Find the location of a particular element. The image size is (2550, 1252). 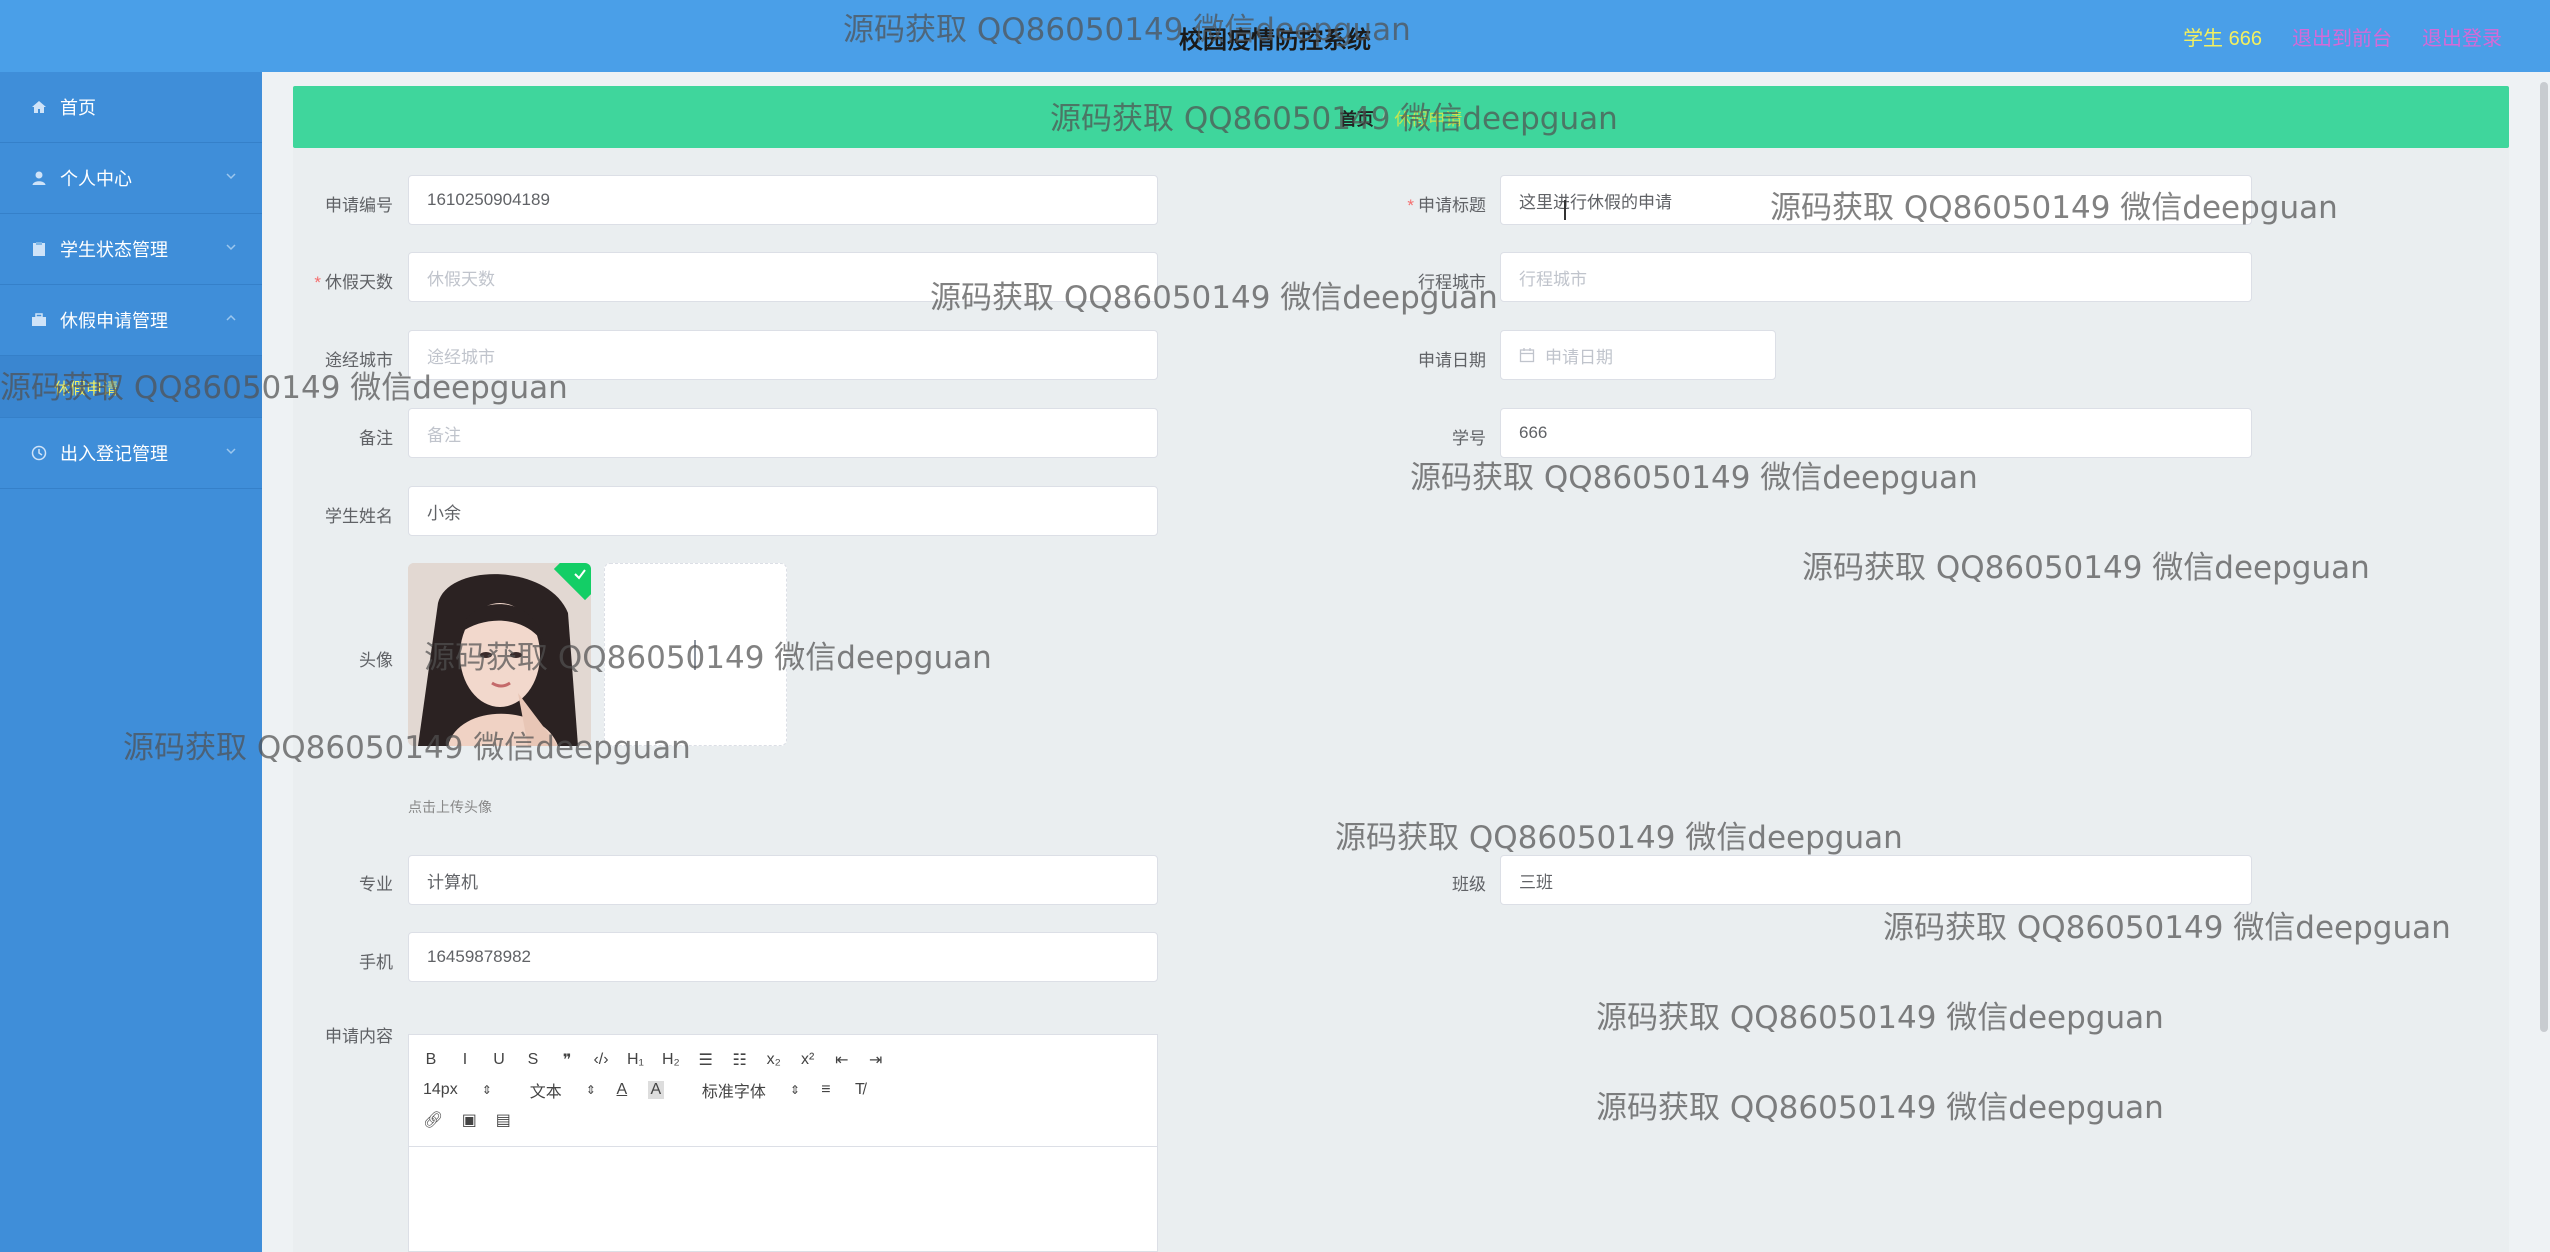

align-icon: ≡ is located at coordinates (826, 1090).